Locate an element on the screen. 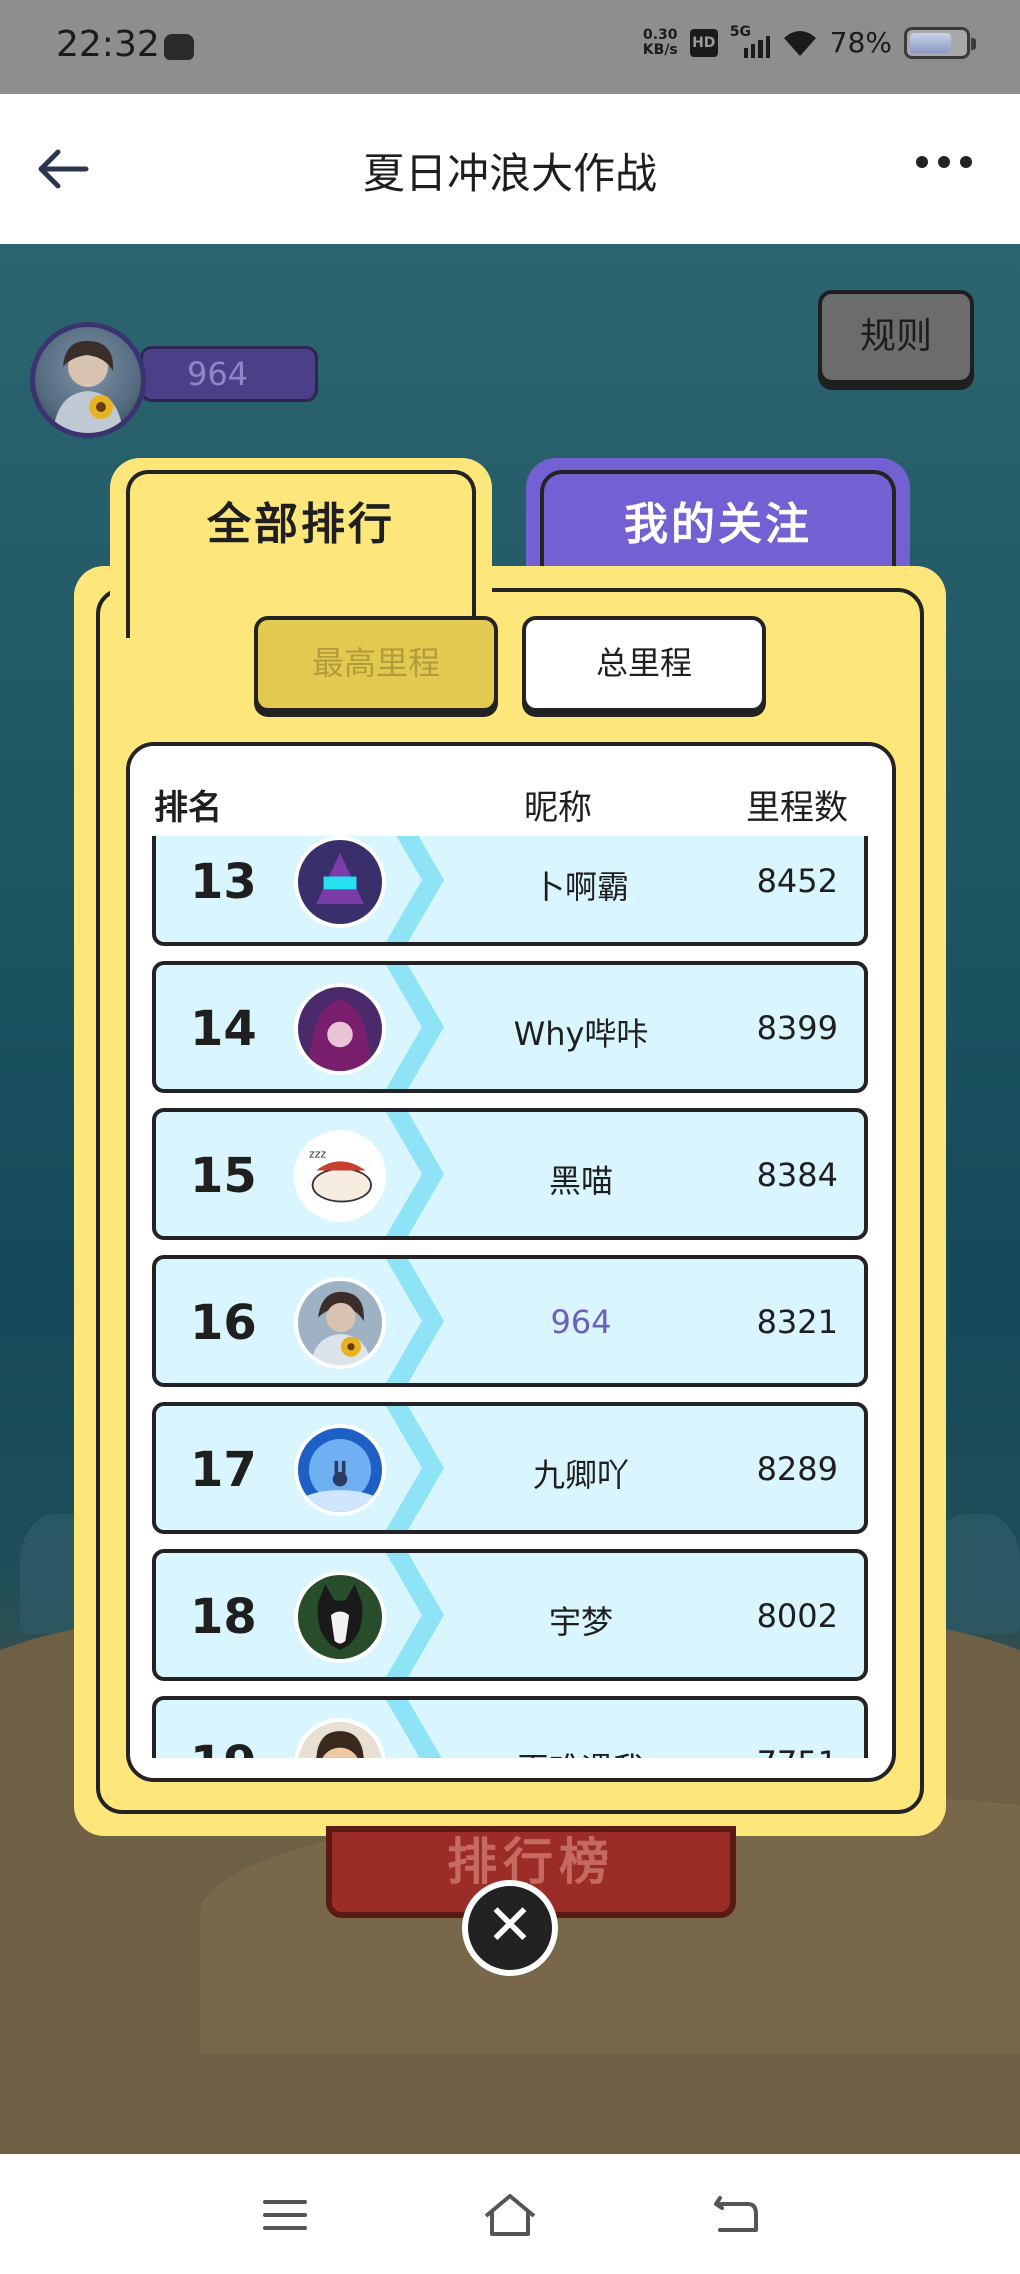  row-nickname: Why哔咔 is located at coordinates (581, 1034).